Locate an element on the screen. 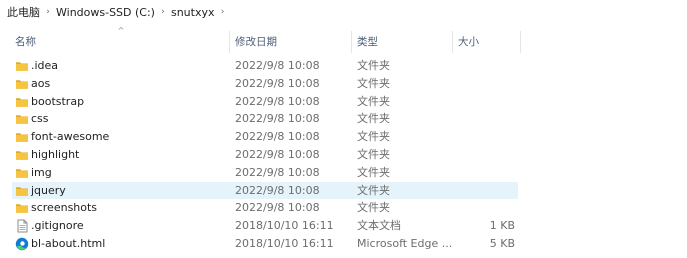 This screenshot has height=258, width=687. file-row: aos 2022/9/8 10:08 文件夹 is located at coordinates (343, 84).